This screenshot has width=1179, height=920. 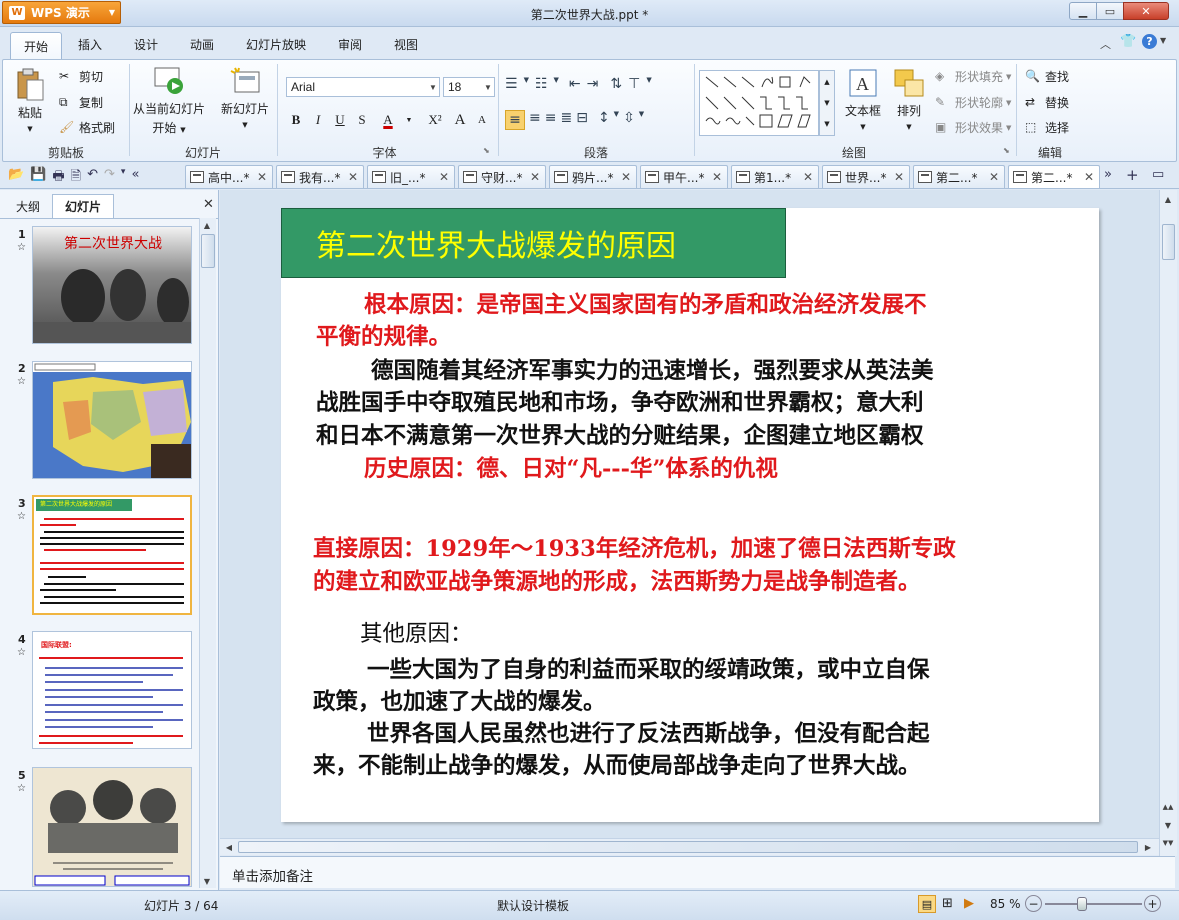 I want to click on normal-view-icon: ▤, so click(x=927, y=904).